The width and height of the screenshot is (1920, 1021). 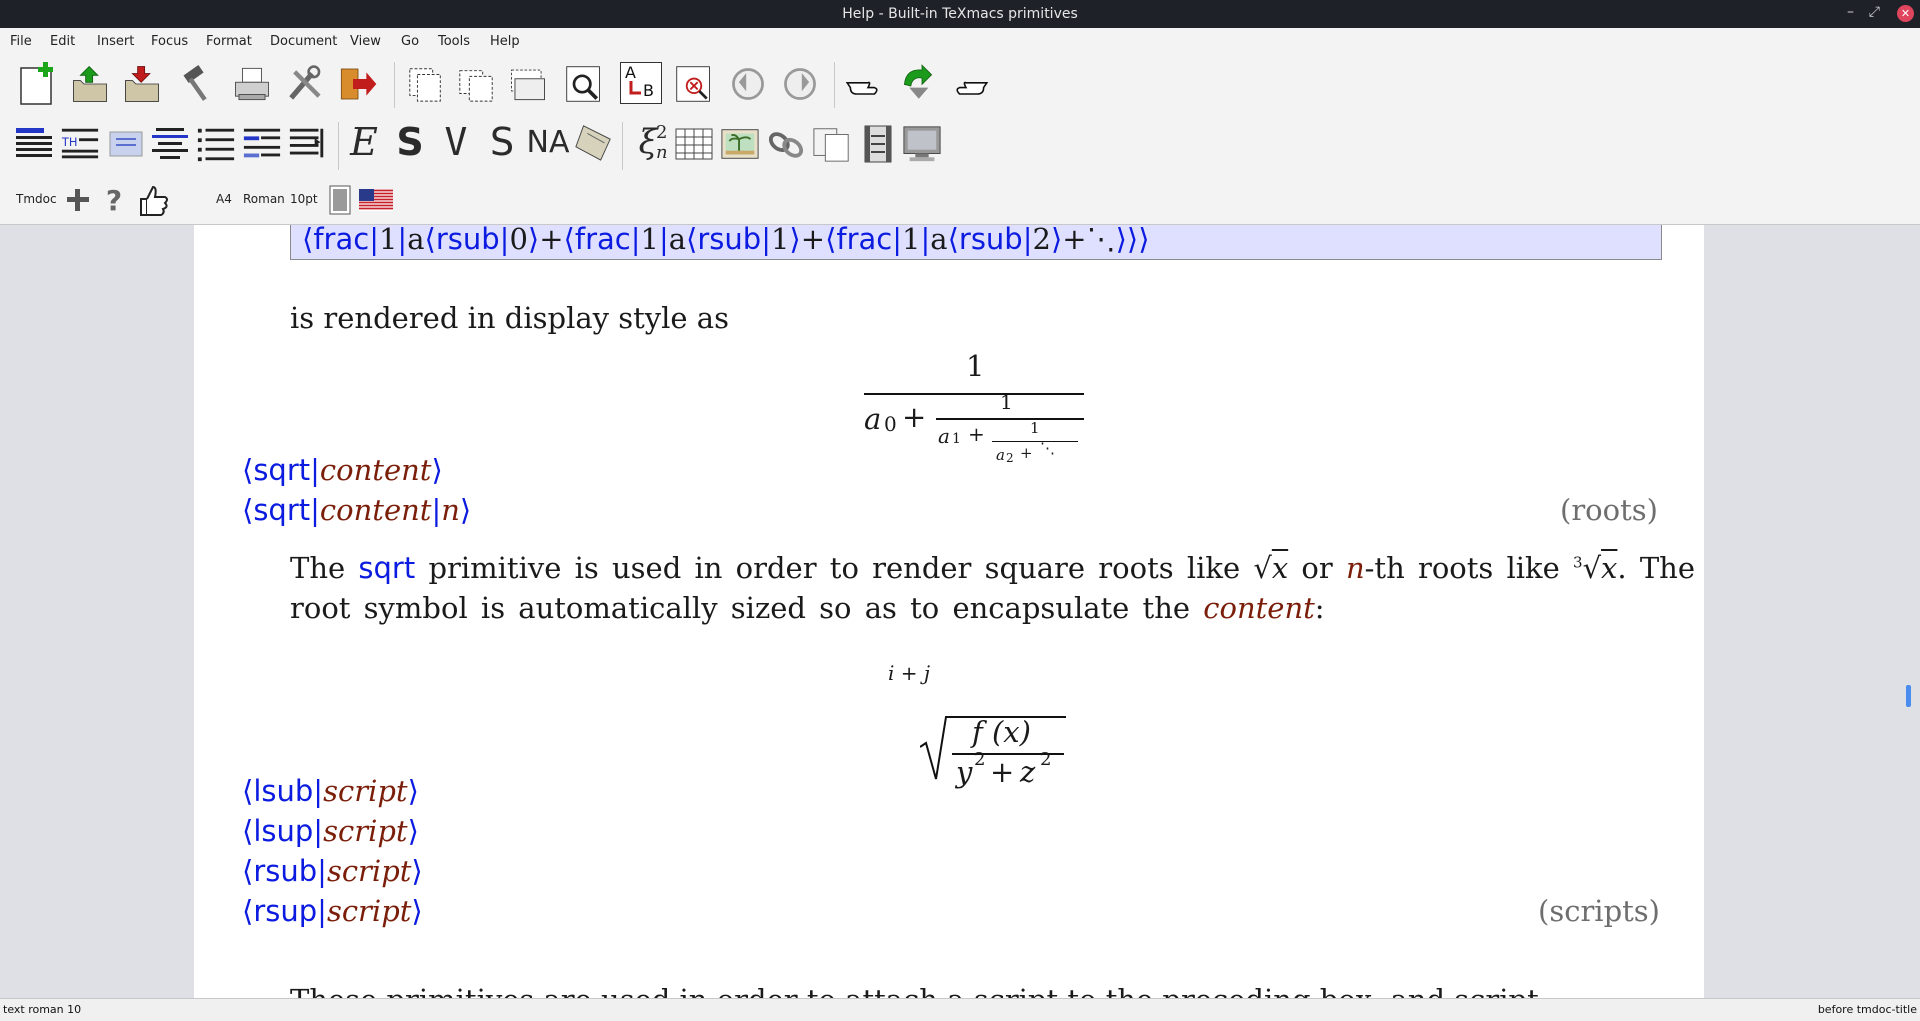 What do you see at coordinates (1850, 12) in the screenshot?
I see `minimize-icon: –` at bounding box center [1850, 12].